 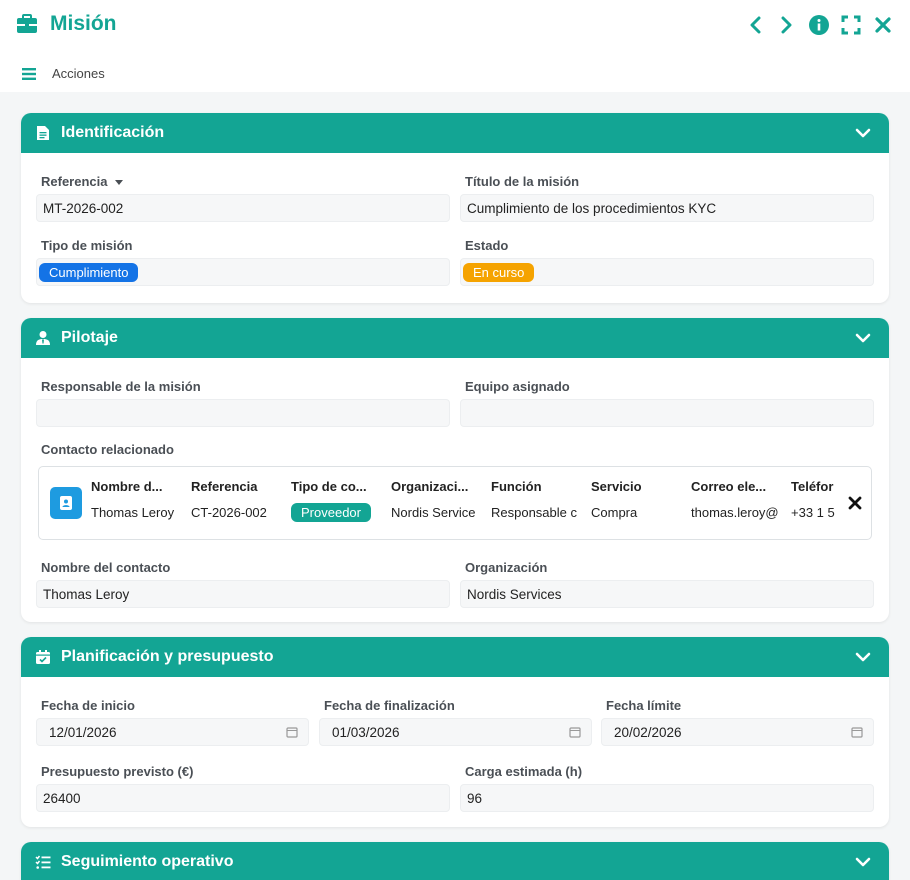 What do you see at coordinates (517, 386) in the screenshot?
I see `equipo-label: Equipo asignado` at bounding box center [517, 386].